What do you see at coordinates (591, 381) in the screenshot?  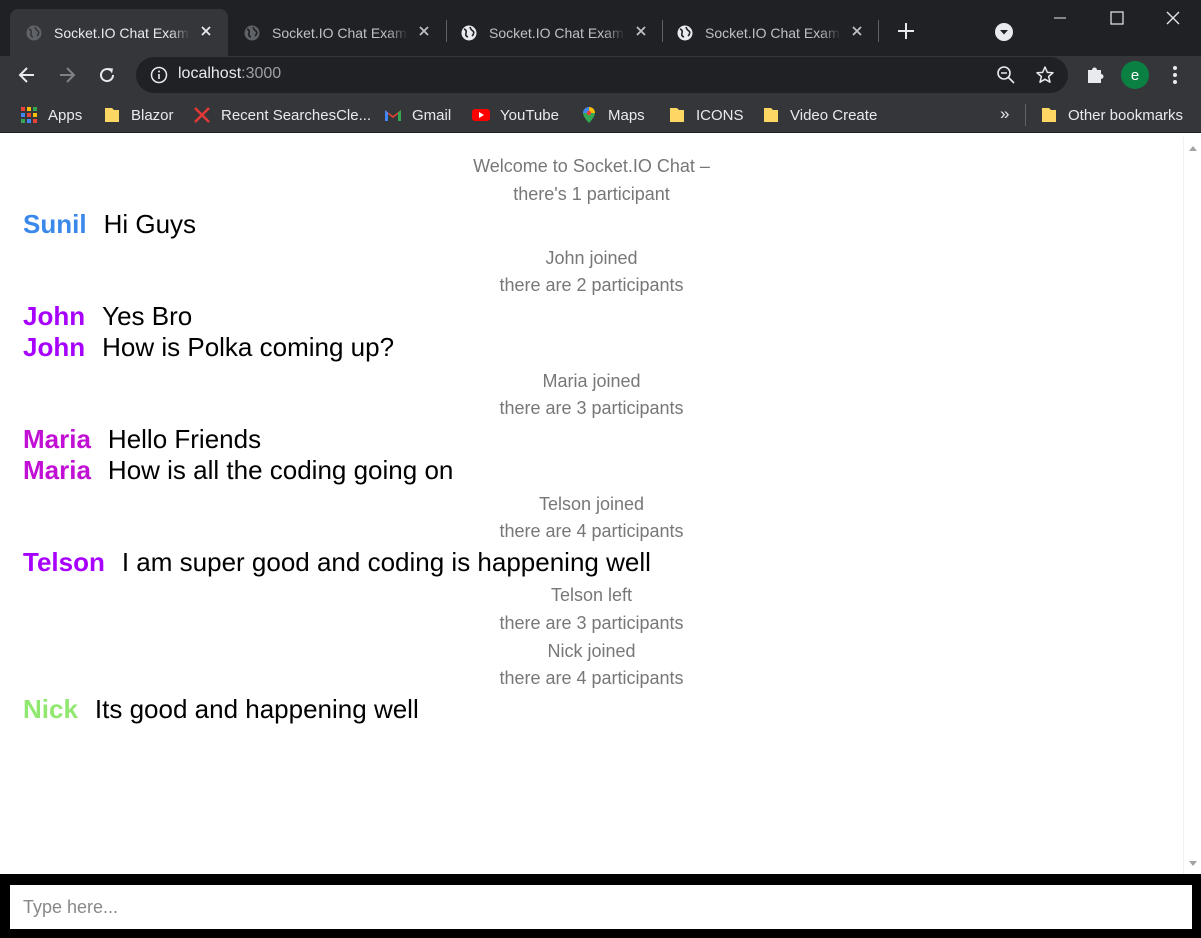 I see `log-user-joined: Maria joined` at bounding box center [591, 381].